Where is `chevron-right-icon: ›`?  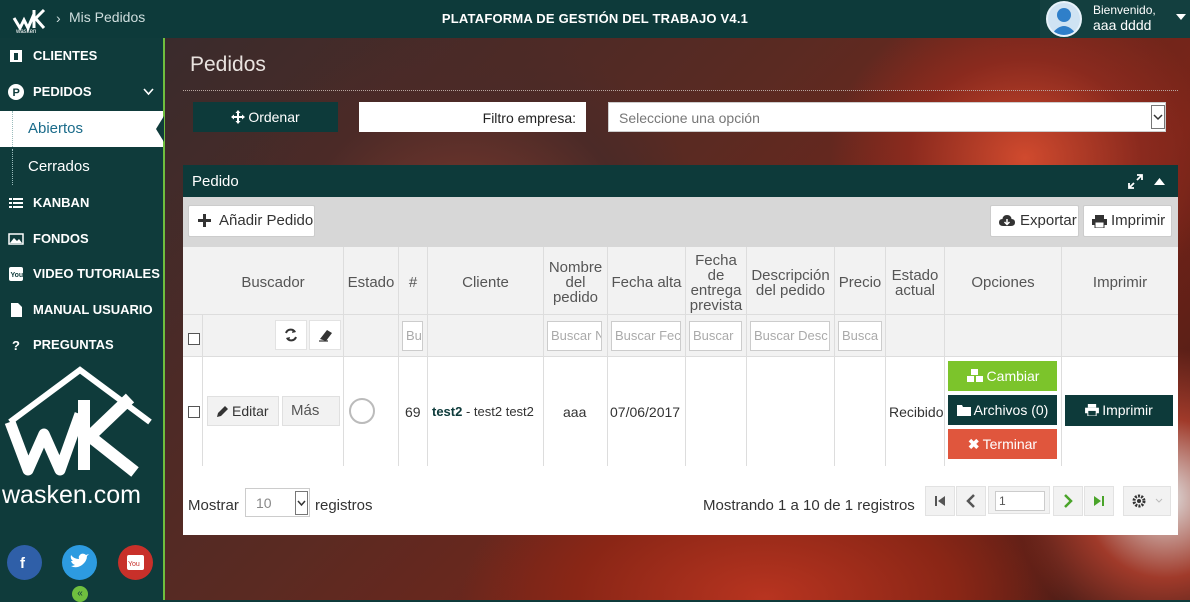
chevron-right-icon: › is located at coordinates (58, 18).